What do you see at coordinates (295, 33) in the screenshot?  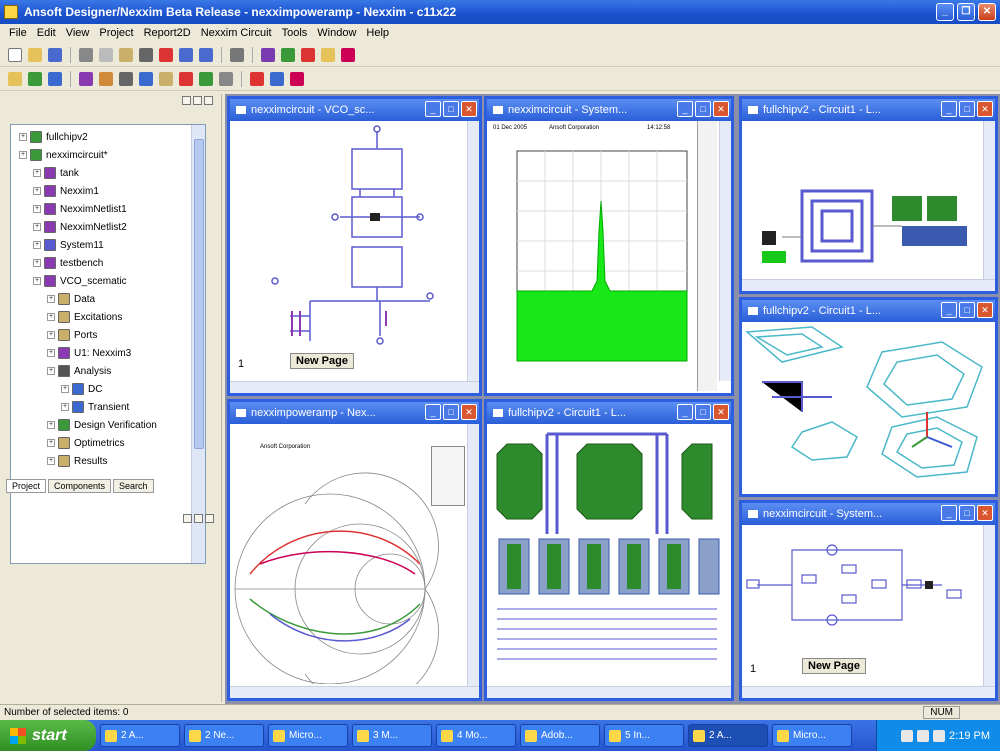 I see `menu-tools: Tools` at bounding box center [295, 33].